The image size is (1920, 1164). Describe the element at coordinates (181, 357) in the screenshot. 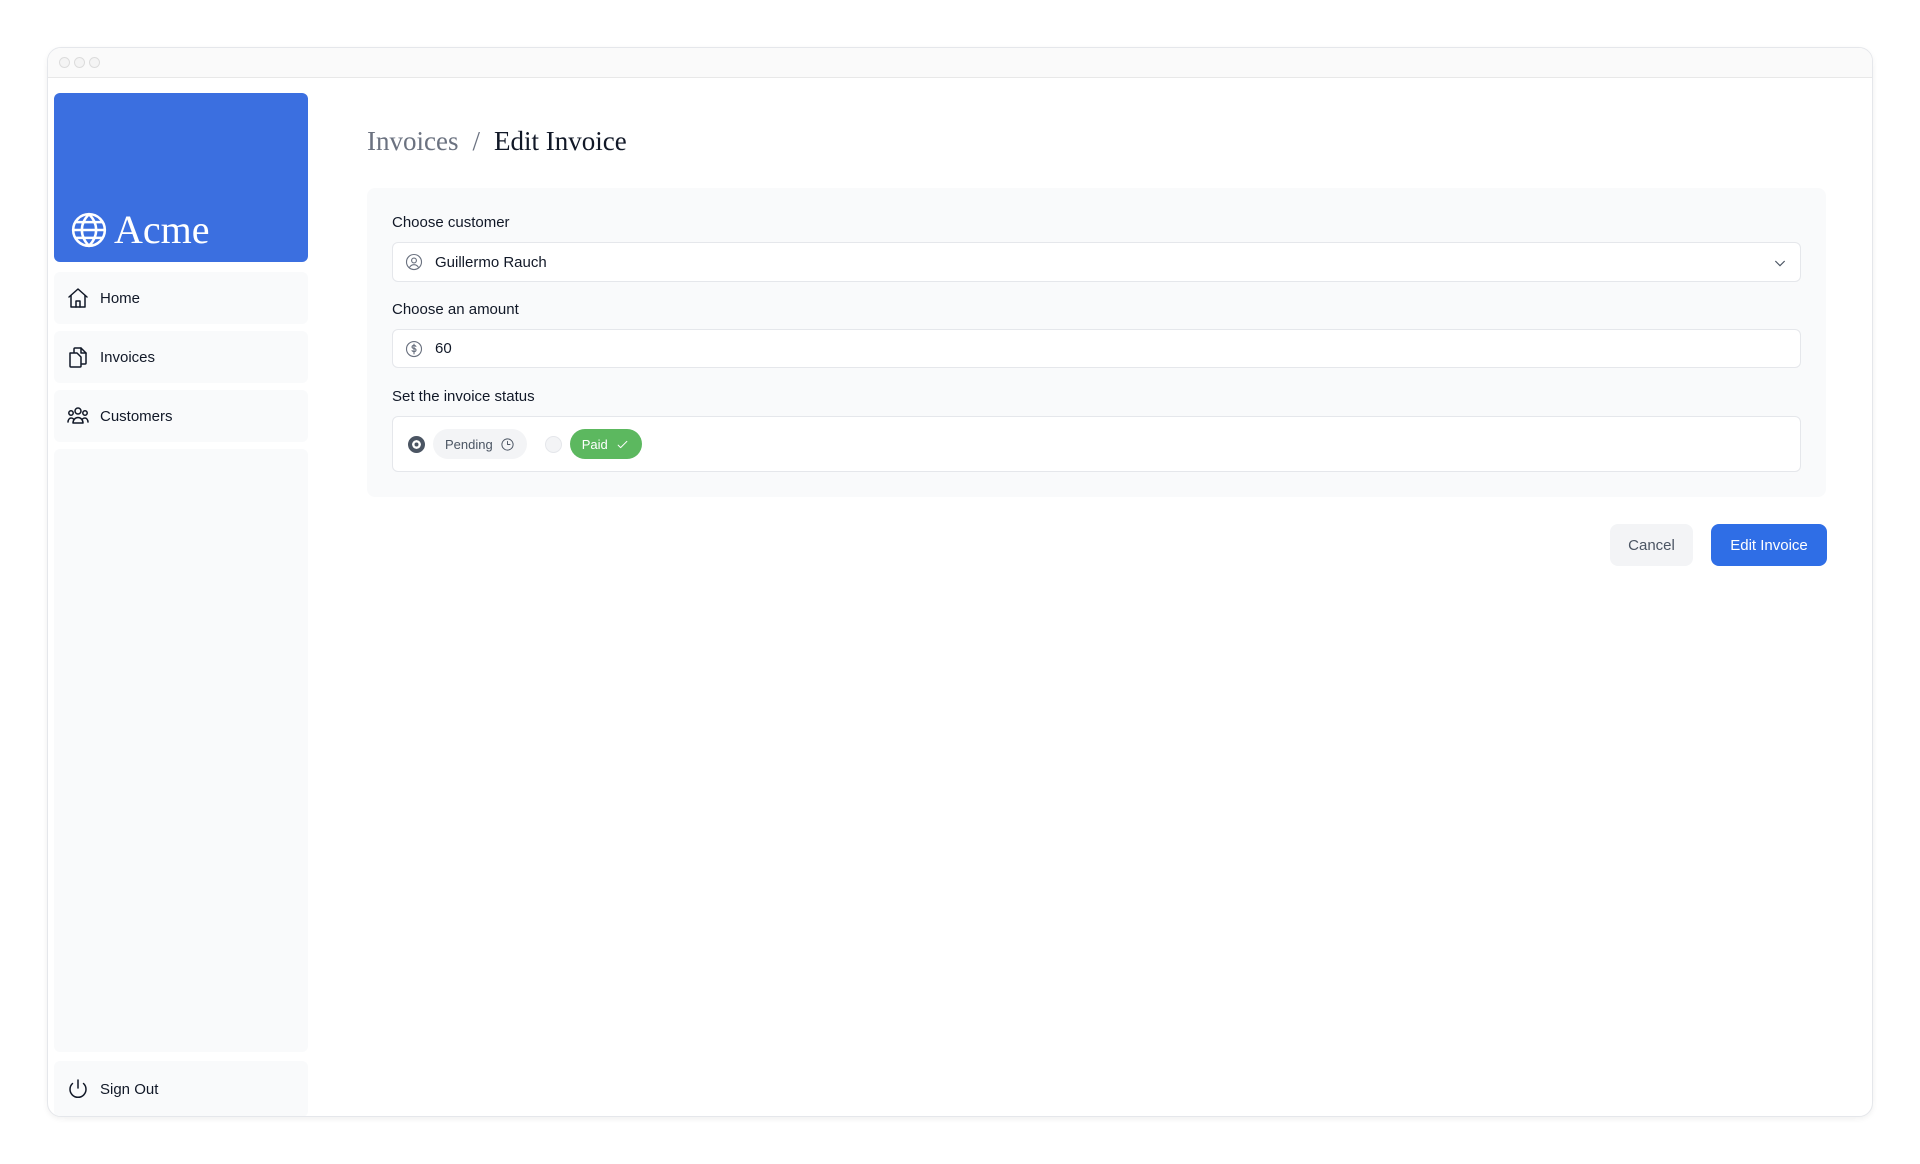

I see `sidebar-item-invoices: Invoices` at that location.